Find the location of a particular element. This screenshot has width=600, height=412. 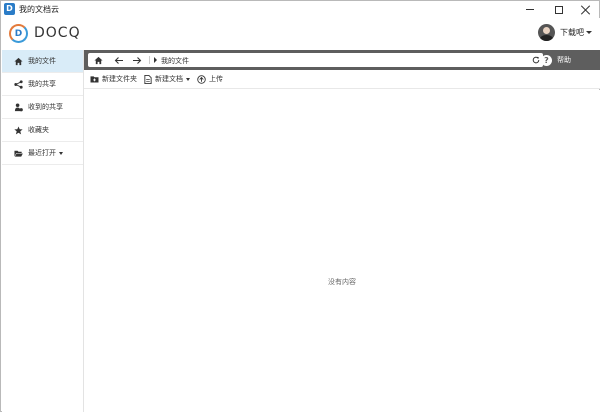

home-button is located at coordinates (98, 60).